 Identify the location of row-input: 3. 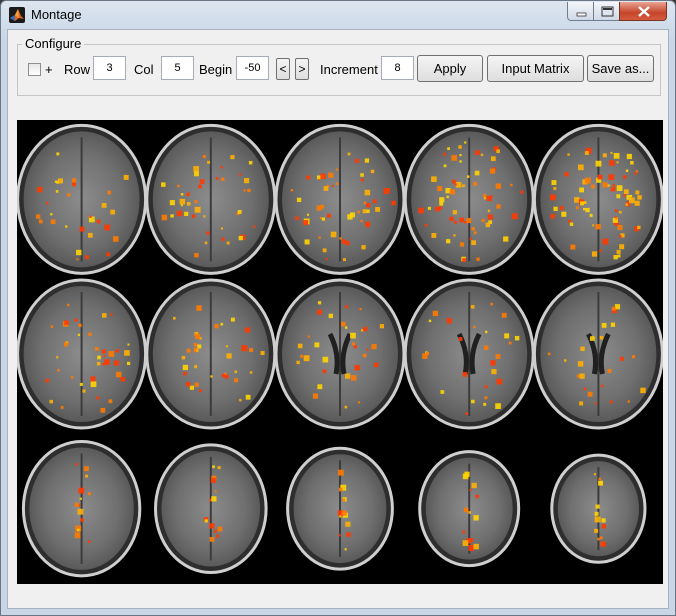
(109, 68).